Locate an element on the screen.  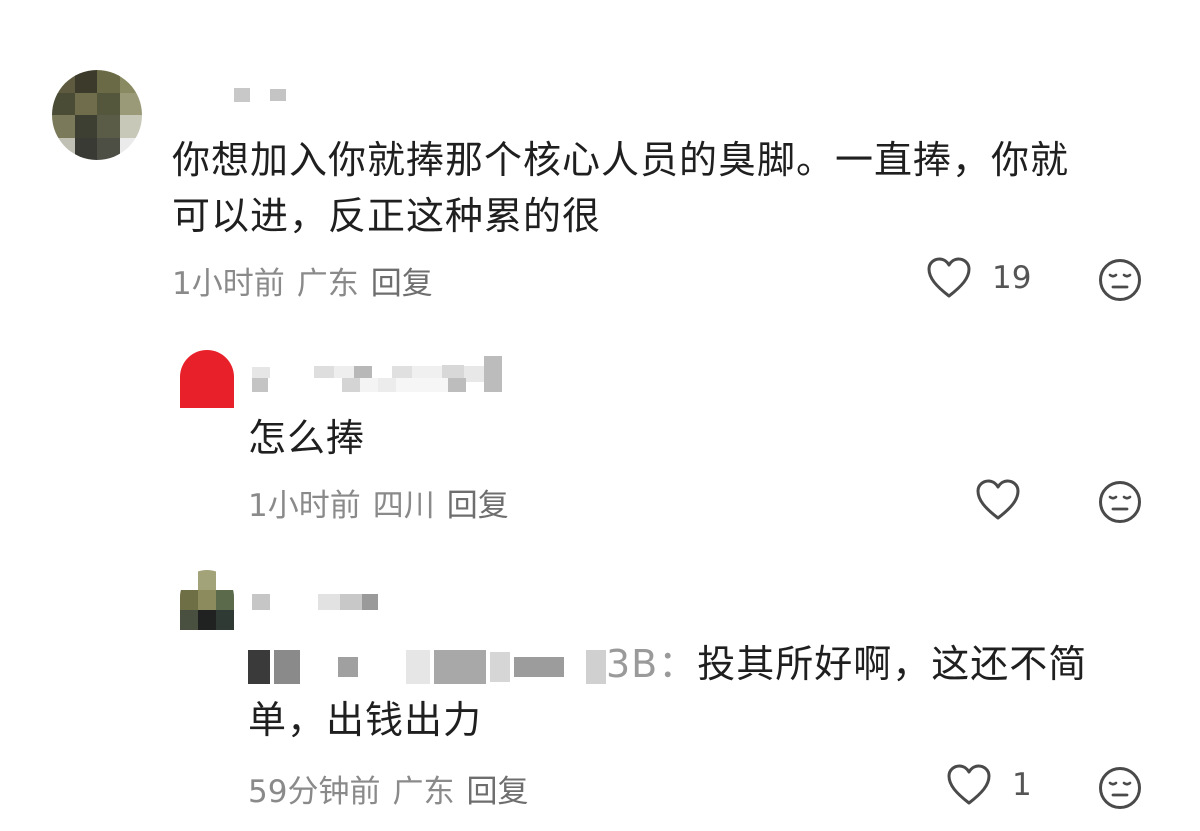
comment-text: 怎么捧 is located at coordinates (307, 438).